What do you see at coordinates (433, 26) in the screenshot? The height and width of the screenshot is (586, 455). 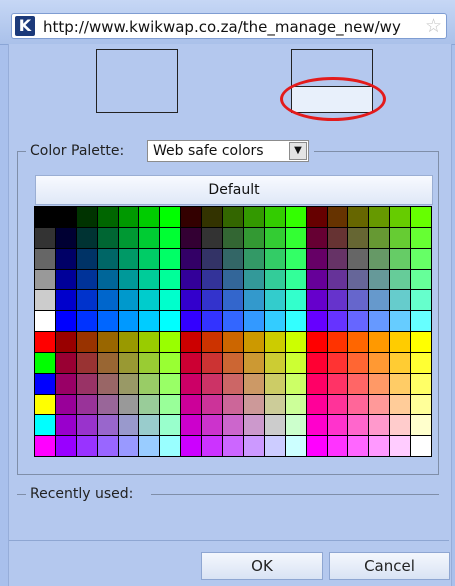 I see `star-outline-icon: ☆` at bounding box center [433, 26].